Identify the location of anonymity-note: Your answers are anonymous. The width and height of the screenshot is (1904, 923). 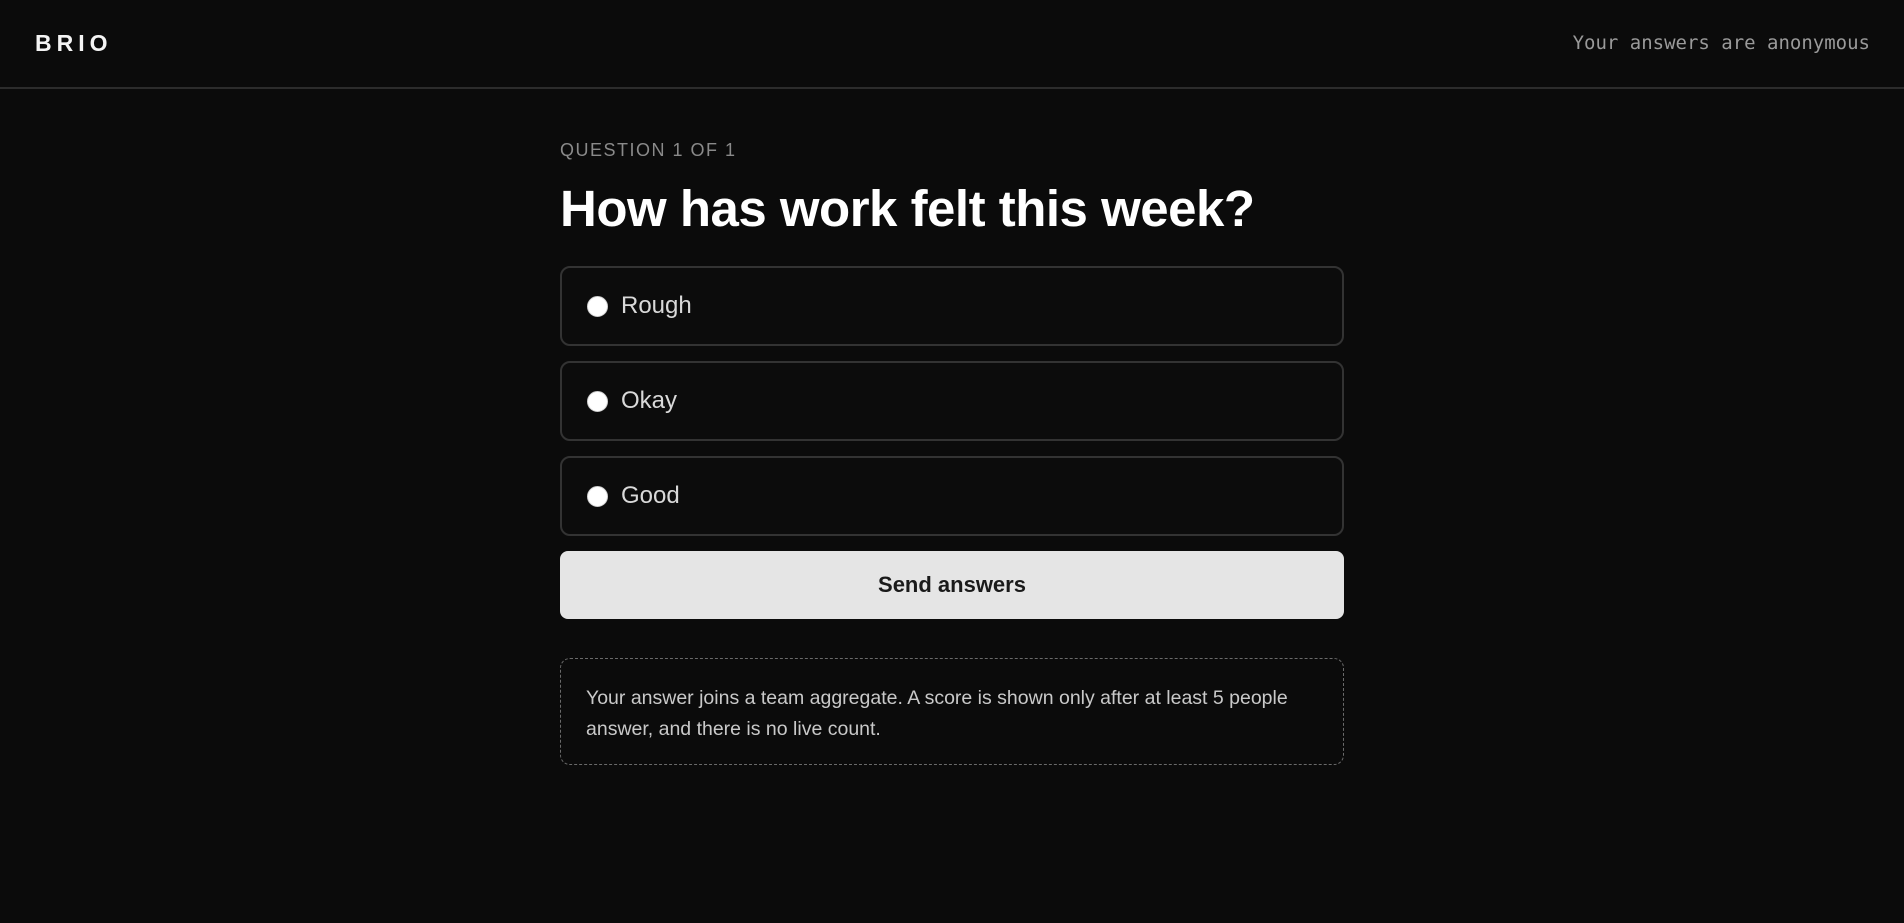
(1721, 43).